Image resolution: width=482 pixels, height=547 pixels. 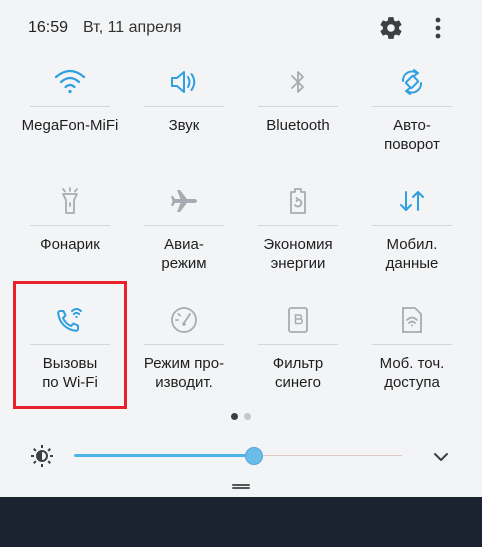 What do you see at coordinates (412, 201) in the screenshot?
I see `mobile-data-icon` at bounding box center [412, 201].